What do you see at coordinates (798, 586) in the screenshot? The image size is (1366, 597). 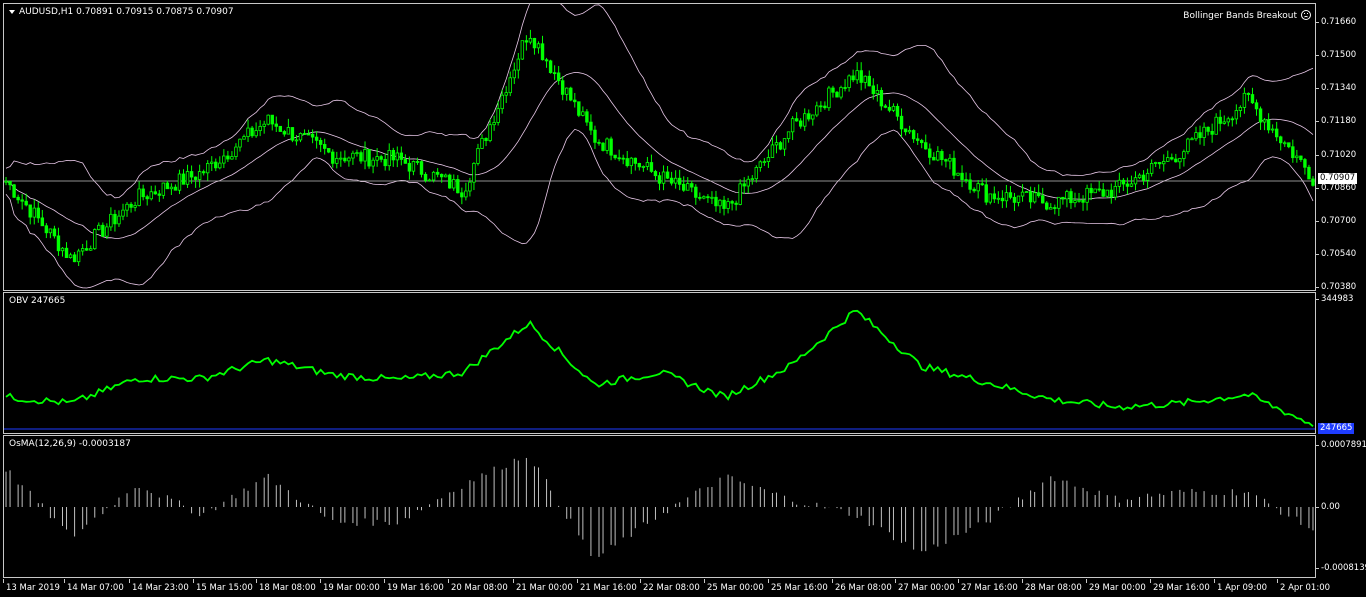 I see `time-label: 25 Mar 16:00` at bounding box center [798, 586].